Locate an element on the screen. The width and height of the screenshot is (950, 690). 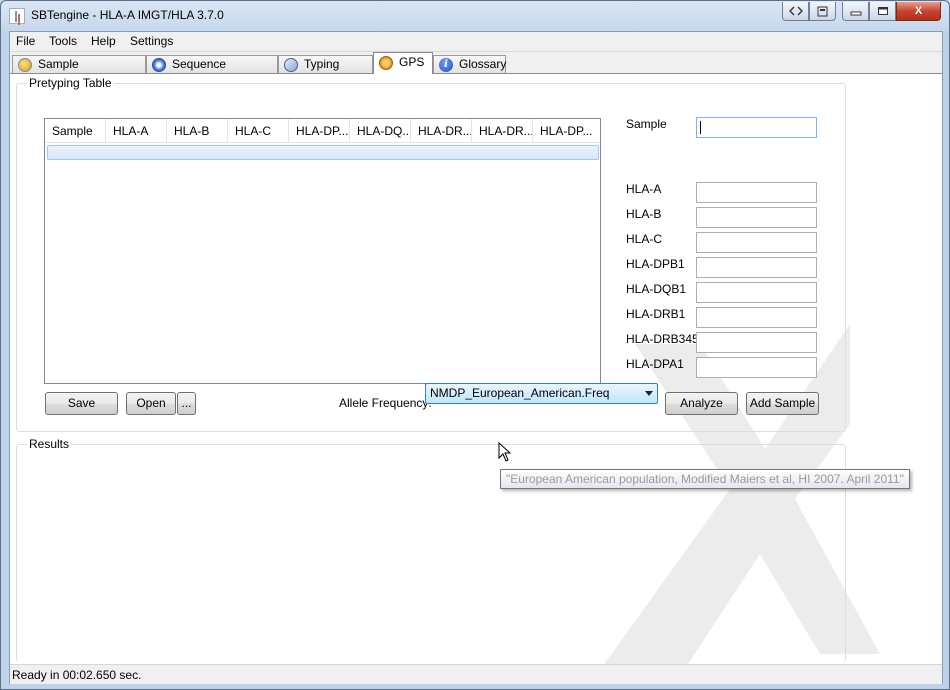
hla-b-label: HLA-B is located at coordinates (644, 214).